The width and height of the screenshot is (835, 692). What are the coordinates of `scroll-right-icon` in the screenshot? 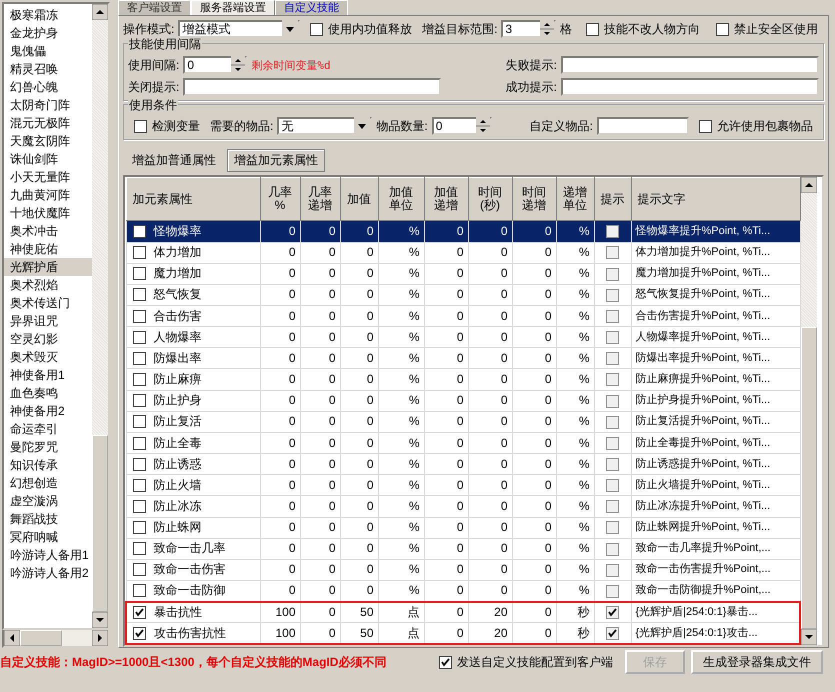 It's located at (100, 638).